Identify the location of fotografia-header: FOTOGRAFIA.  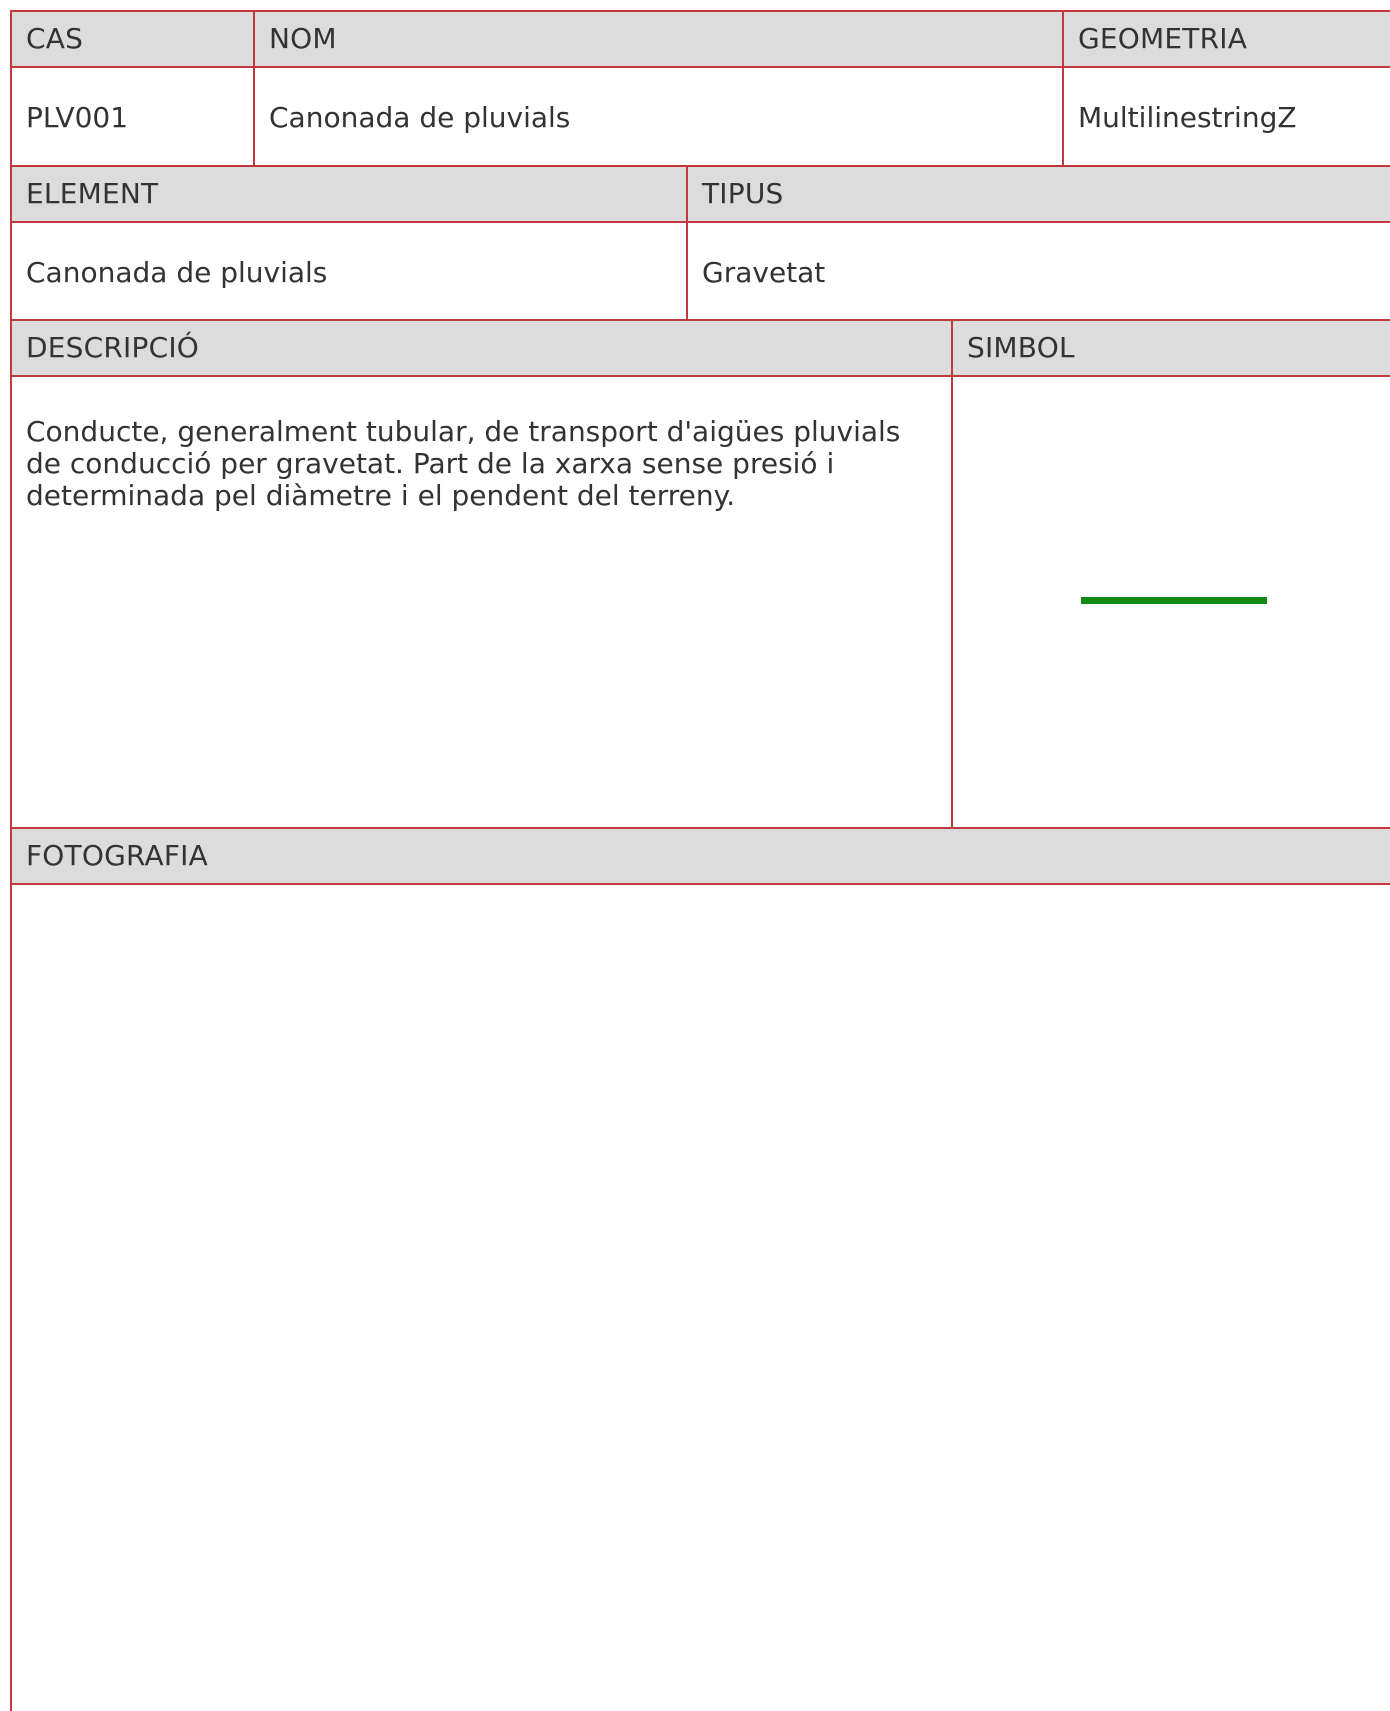
(701, 856).